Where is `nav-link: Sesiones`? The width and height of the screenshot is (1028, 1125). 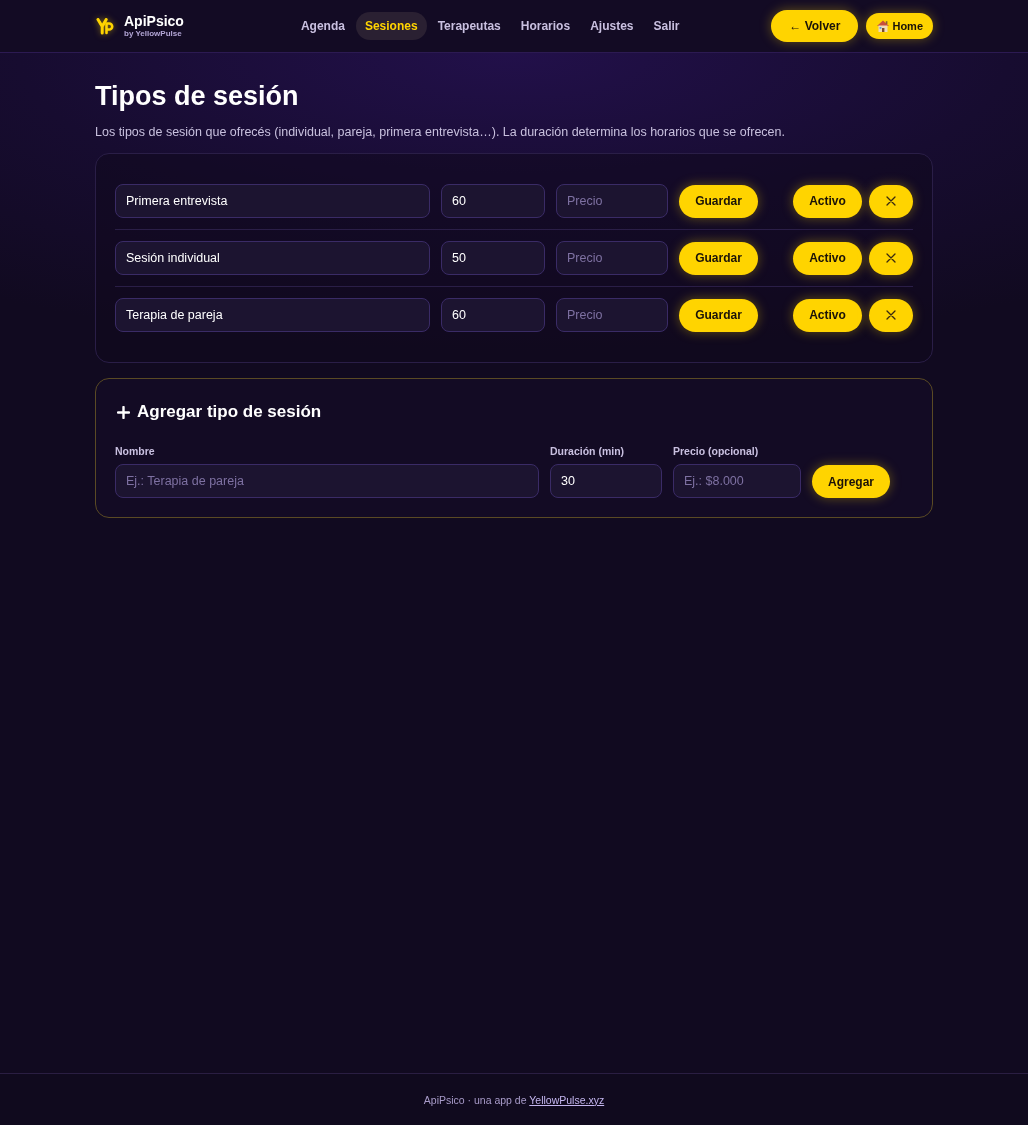 nav-link: Sesiones is located at coordinates (391, 26).